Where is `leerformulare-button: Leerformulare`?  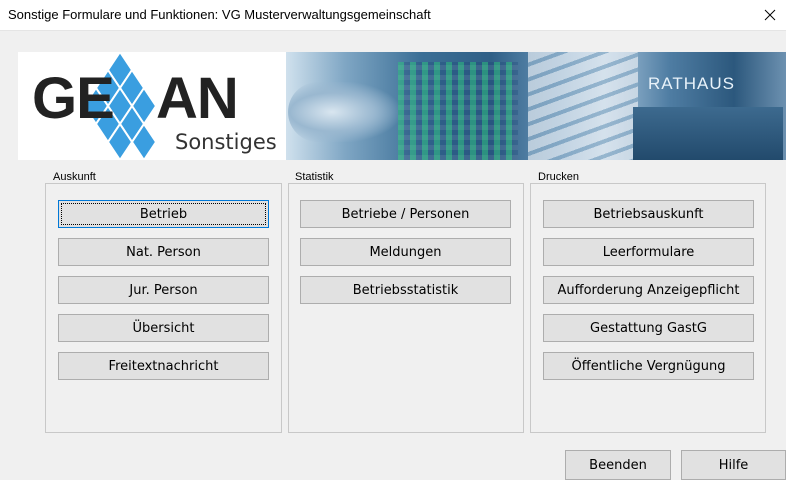
leerformulare-button: Leerformulare is located at coordinates (648, 252).